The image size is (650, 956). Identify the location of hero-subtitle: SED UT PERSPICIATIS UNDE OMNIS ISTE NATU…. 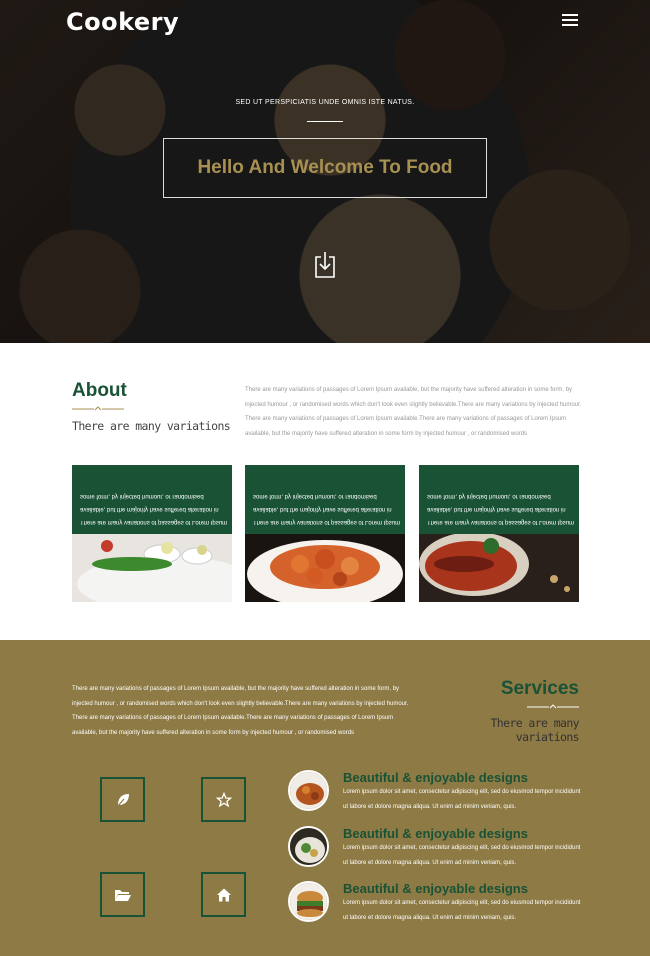
(325, 102).